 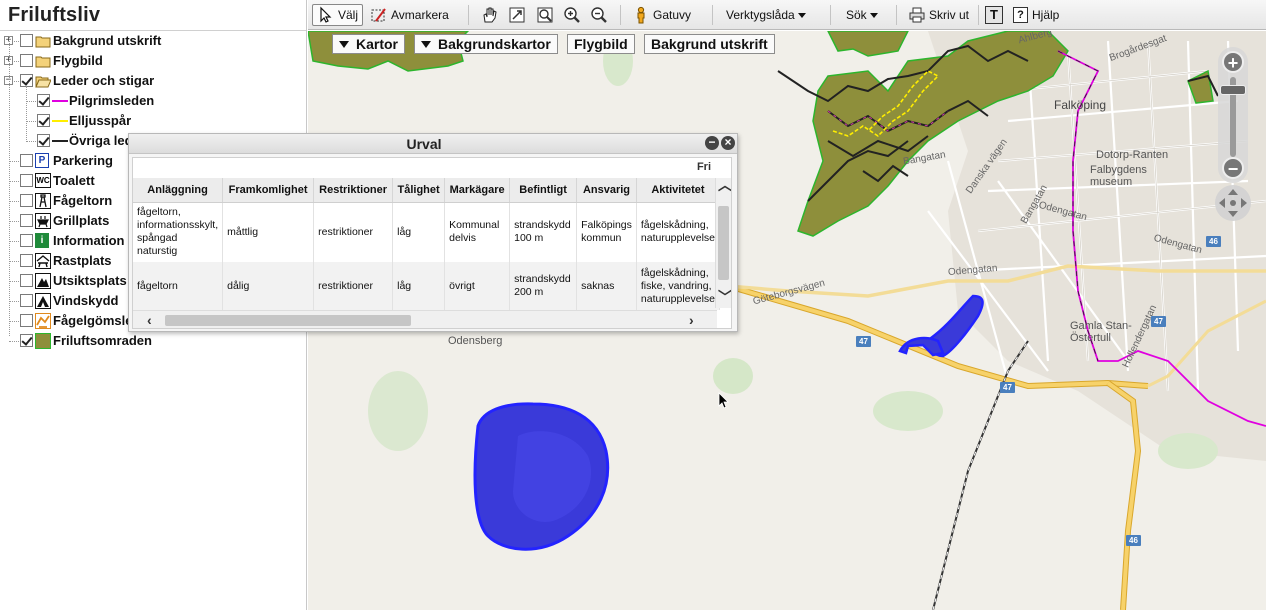 What do you see at coordinates (153, 341) in the screenshot?
I see `layer-row: Friluftsomraden` at bounding box center [153, 341].